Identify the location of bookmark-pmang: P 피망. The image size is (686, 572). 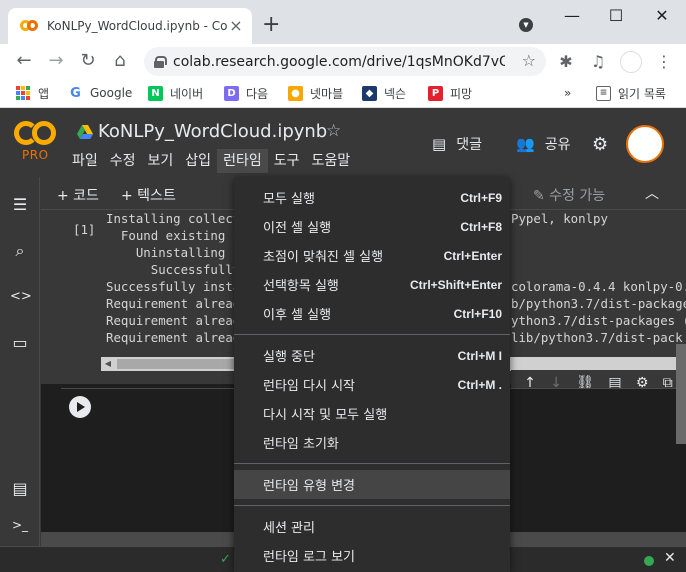
(450, 93).